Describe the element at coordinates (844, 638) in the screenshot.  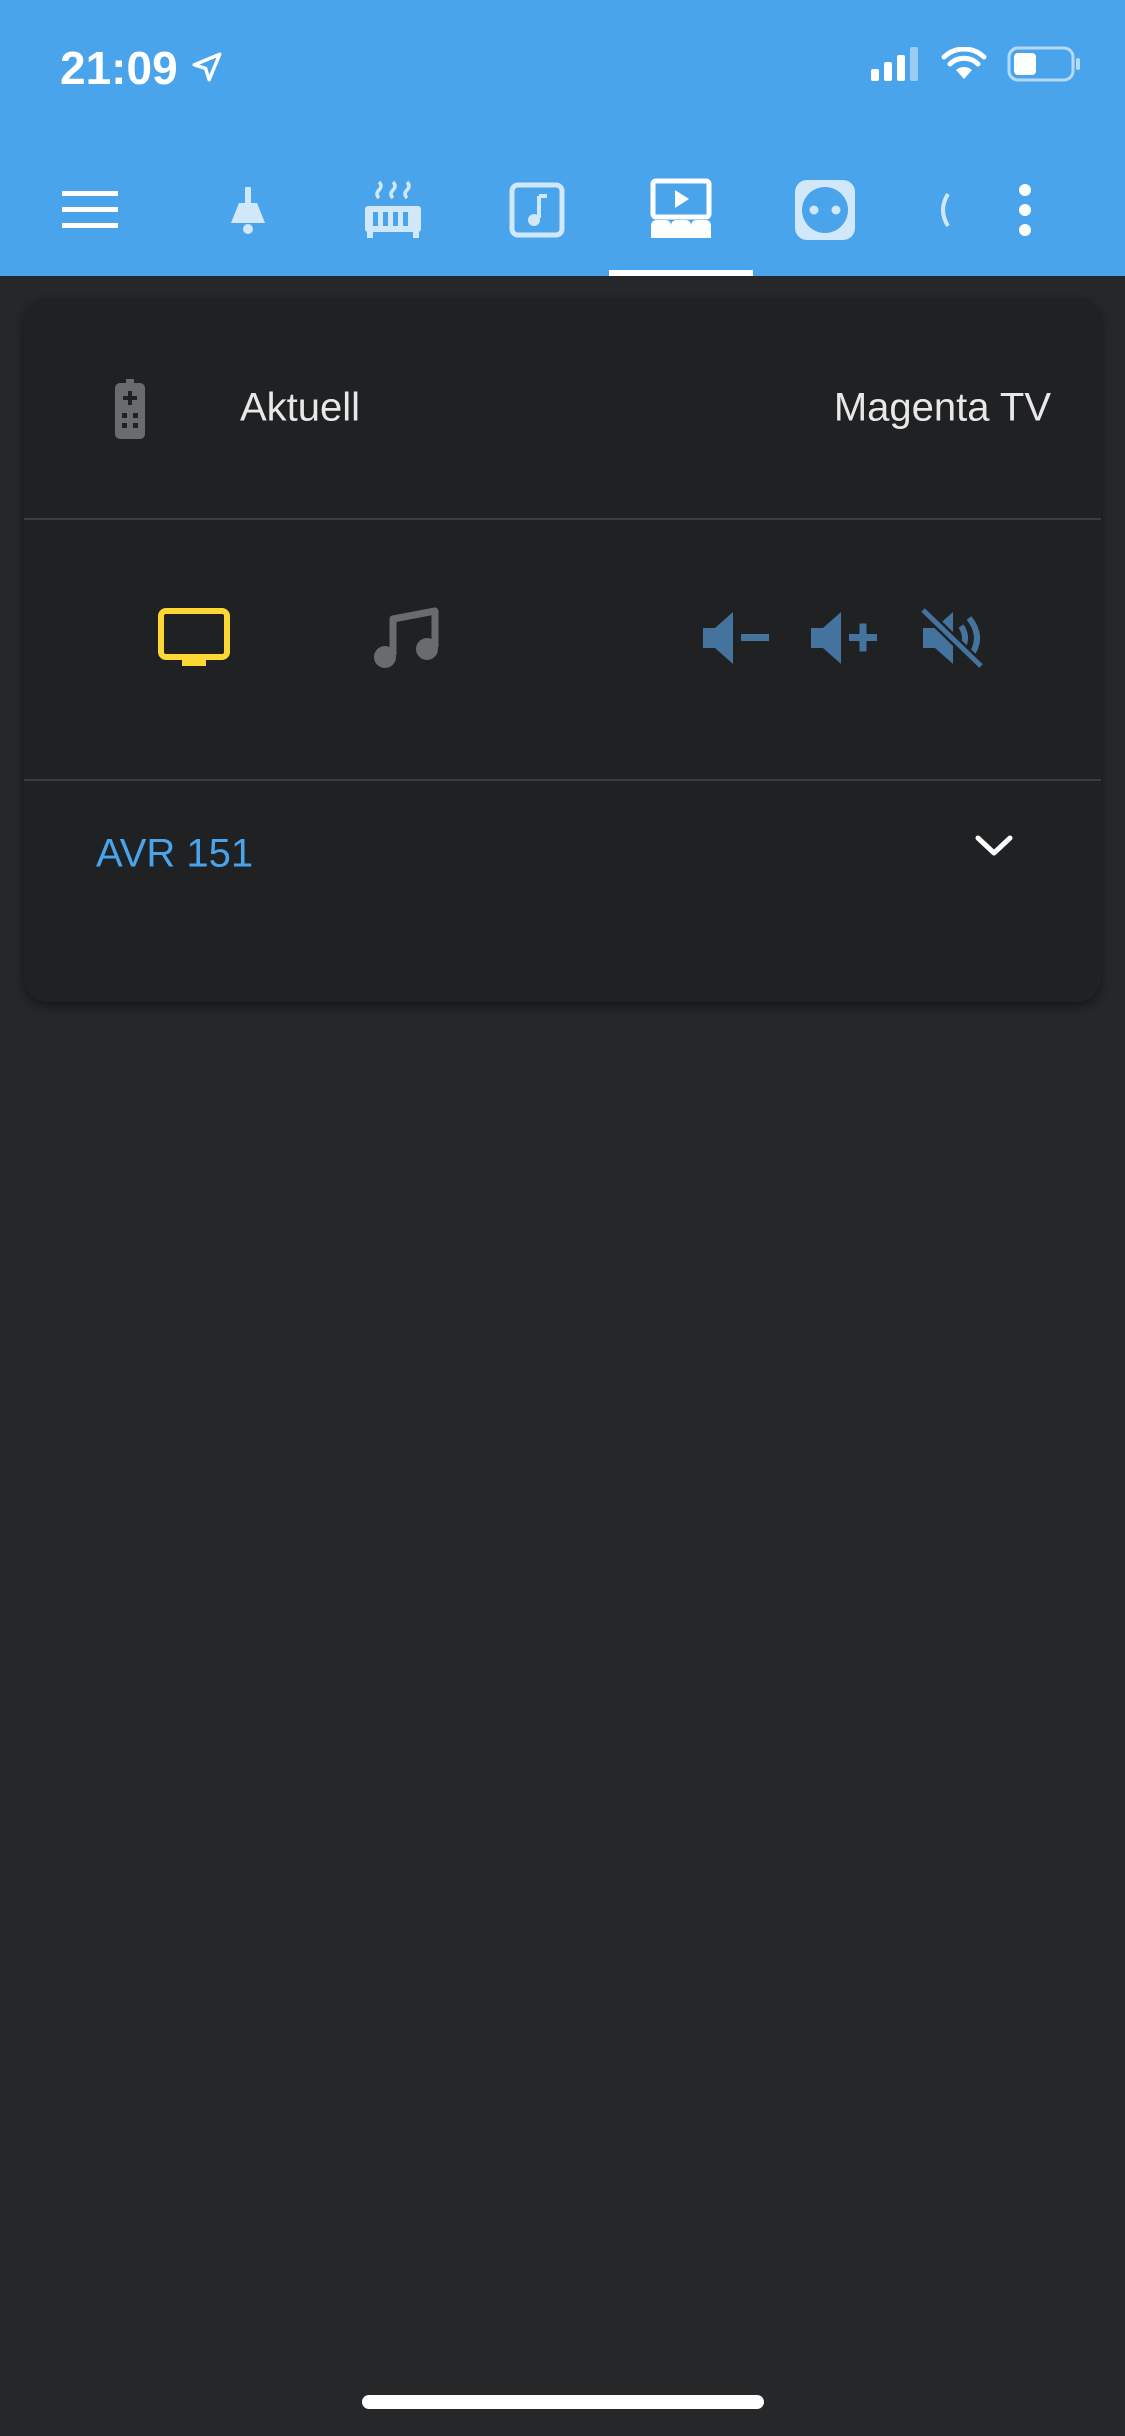
I see `volume-up-icon` at that location.